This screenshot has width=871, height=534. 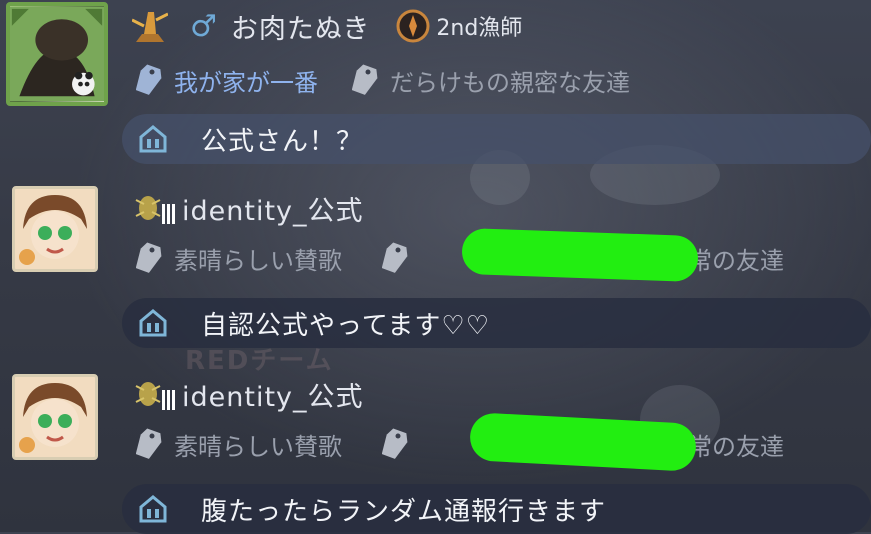 I want to click on tag-item: 我が家が一番, so click(x=227, y=80).